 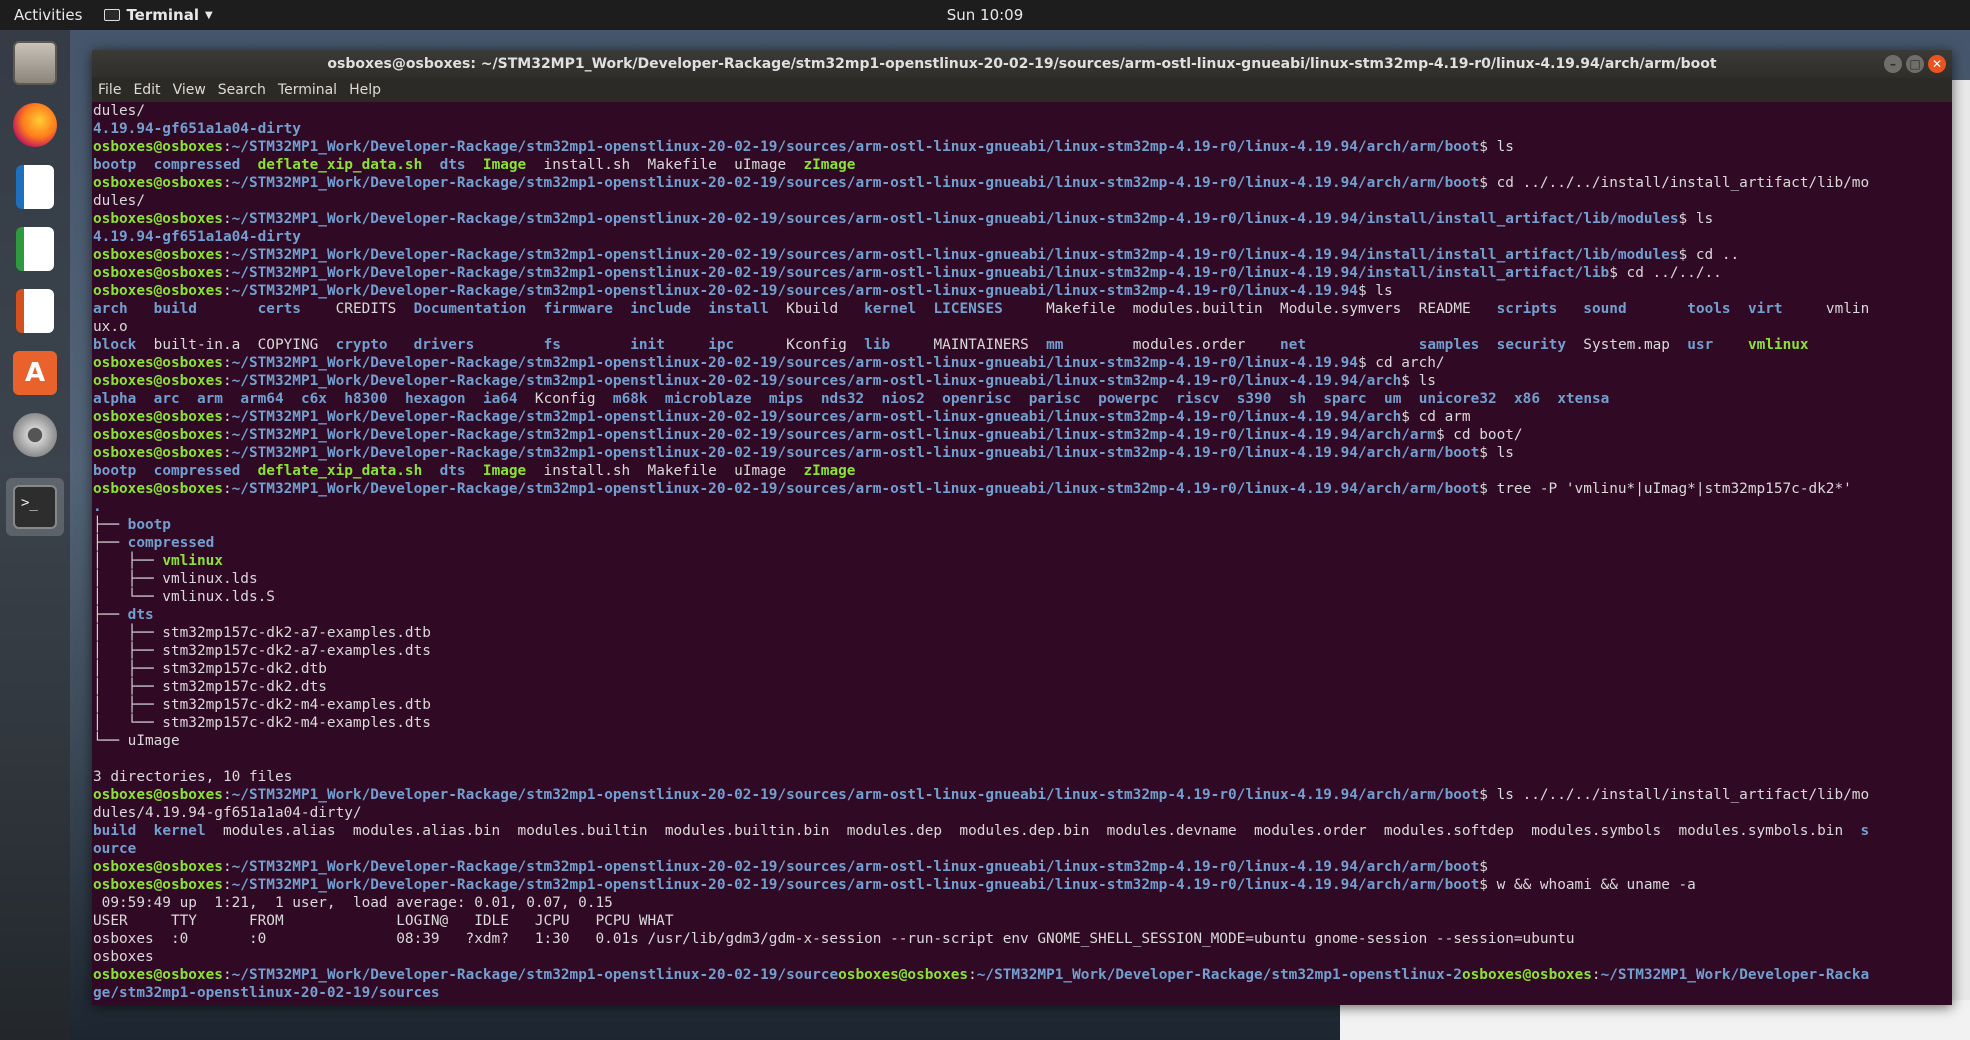 What do you see at coordinates (1022, 327) in the screenshot?
I see `terminal-line: ux.o` at bounding box center [1022, 327].